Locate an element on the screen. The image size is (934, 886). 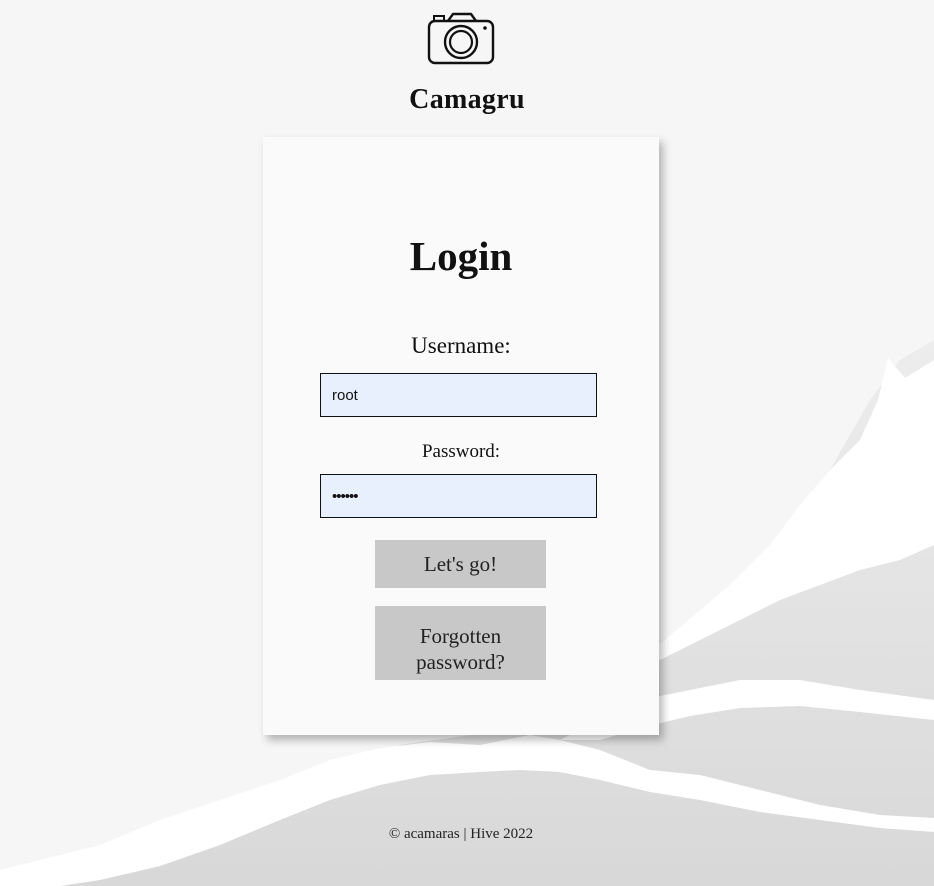
submit-button: Let's go! is located at coordinates (460, 564).